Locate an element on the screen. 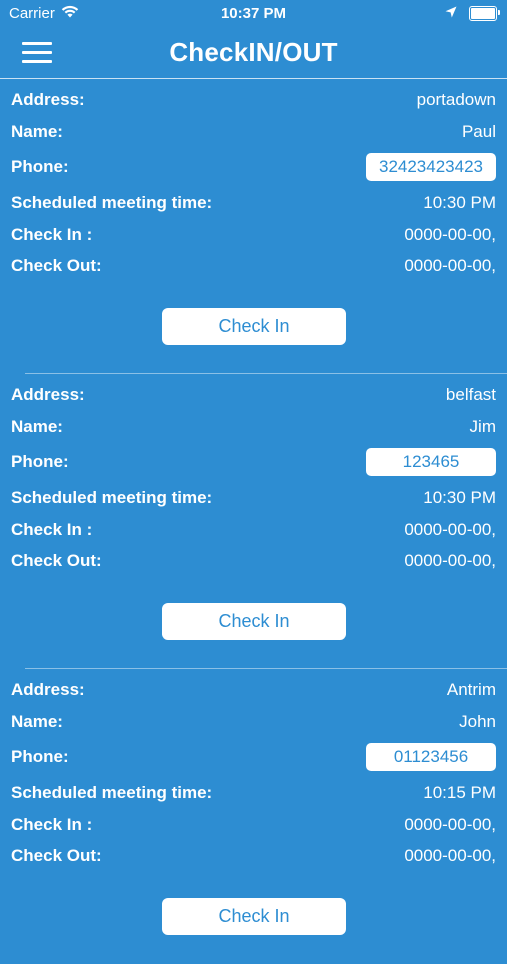 Image resolution: width=507 pixels, height=964 pixels. phone-link: 01123456 is located at coordinates (431, 757).